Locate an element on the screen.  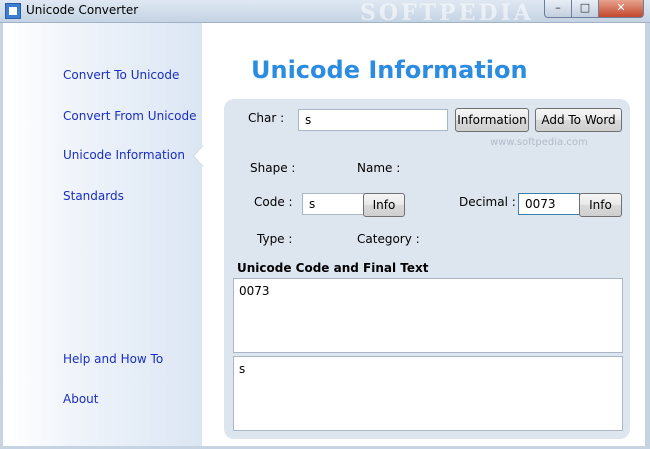
close-button: ✕ is located at coordinates (621, 9).